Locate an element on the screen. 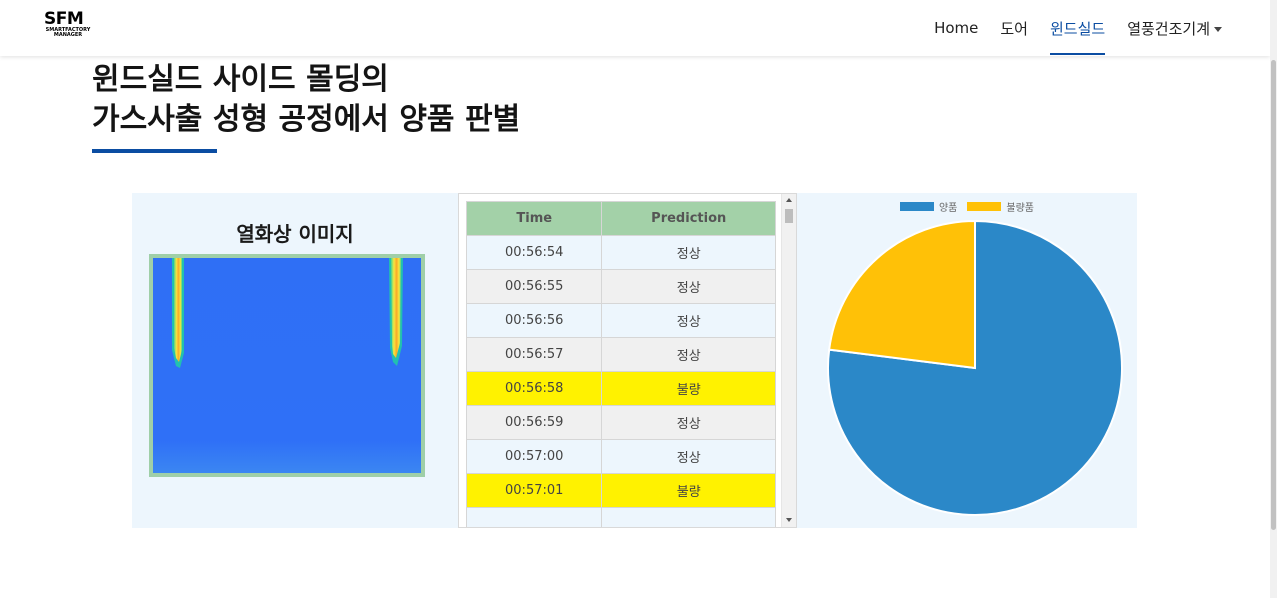  nav-item-hot-air-dryer-dropdown: 열풍건조기계 is located at coordinates (1174, 28).